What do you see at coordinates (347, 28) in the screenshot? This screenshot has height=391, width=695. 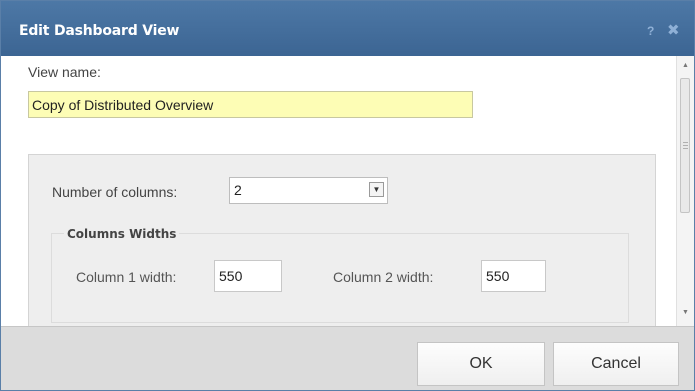 I see `dialog-titlebar: Edit Dashboard View ? ✖` at bounding box center [347, 28].